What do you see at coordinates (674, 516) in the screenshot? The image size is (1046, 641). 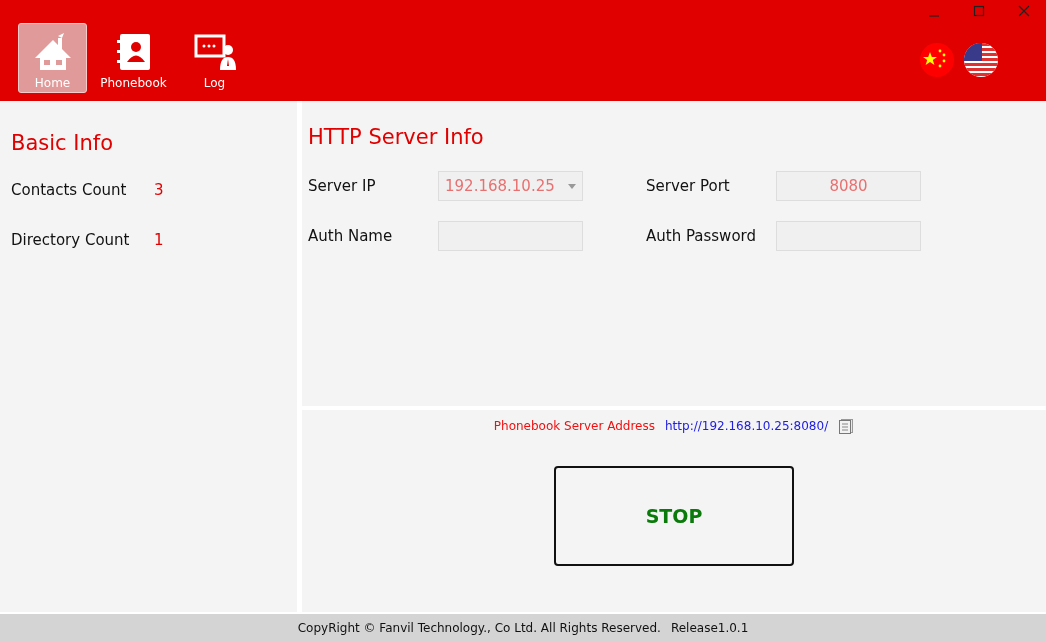 I see `stop-button: STOP` at bounding box center [674, 516].